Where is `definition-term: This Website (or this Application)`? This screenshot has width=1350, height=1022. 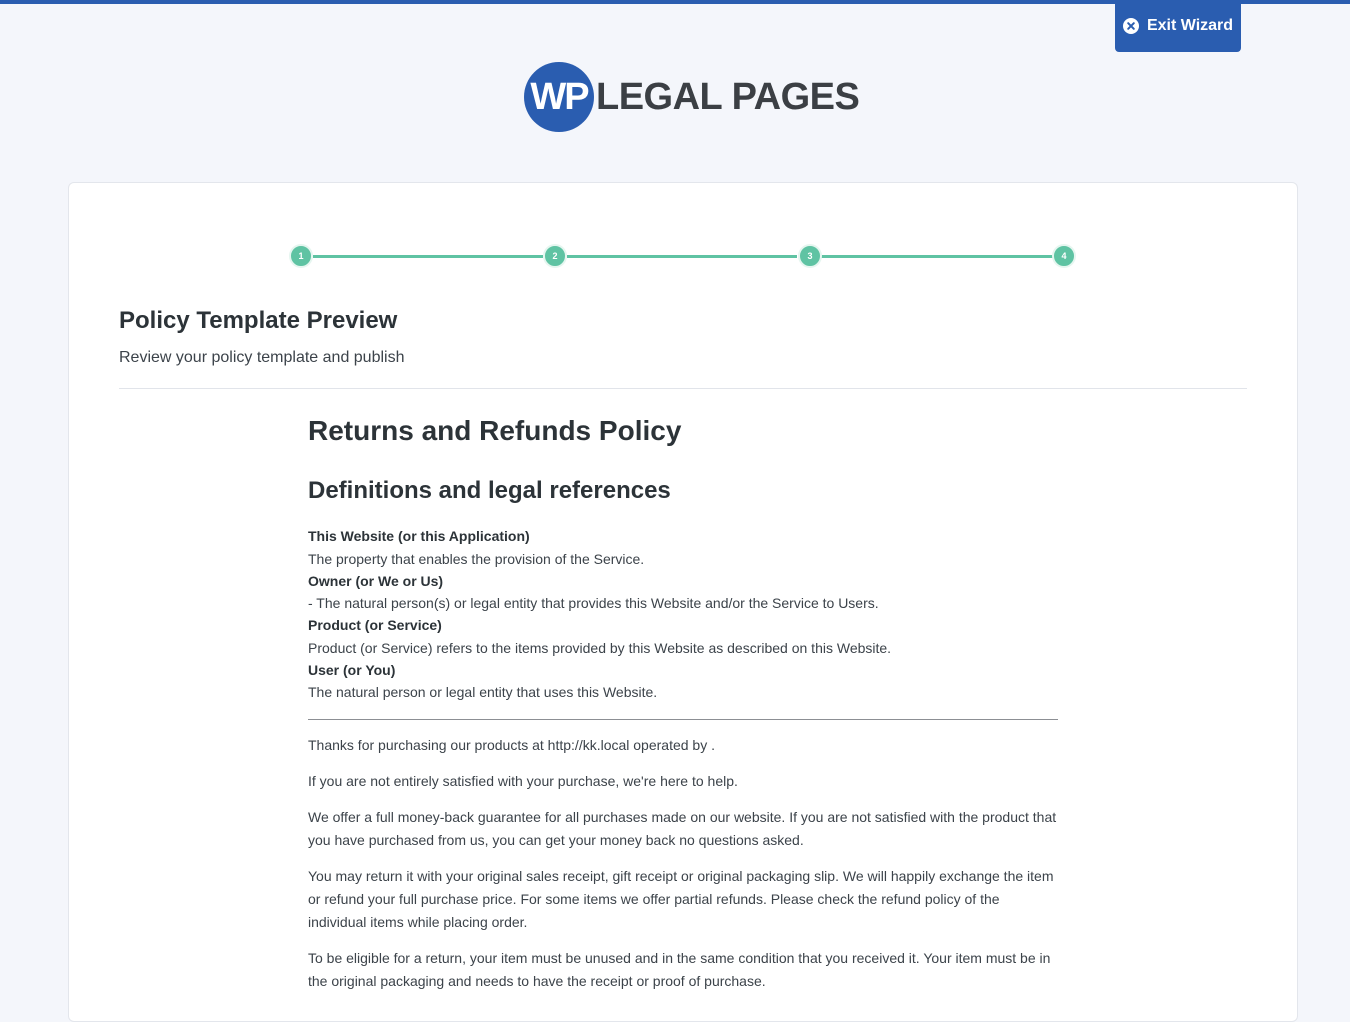
definition-term: This Website (or this Application) is located at coordinates (419, 536).